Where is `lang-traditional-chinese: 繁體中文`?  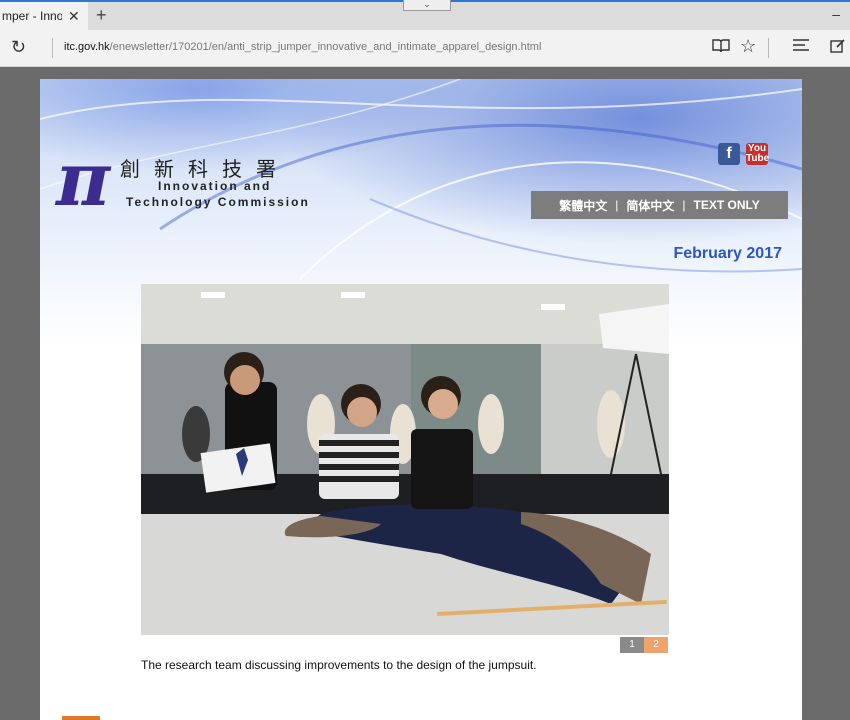 lang-traditional-chinese: 繁體中文 is located at coordinates (583, 205).